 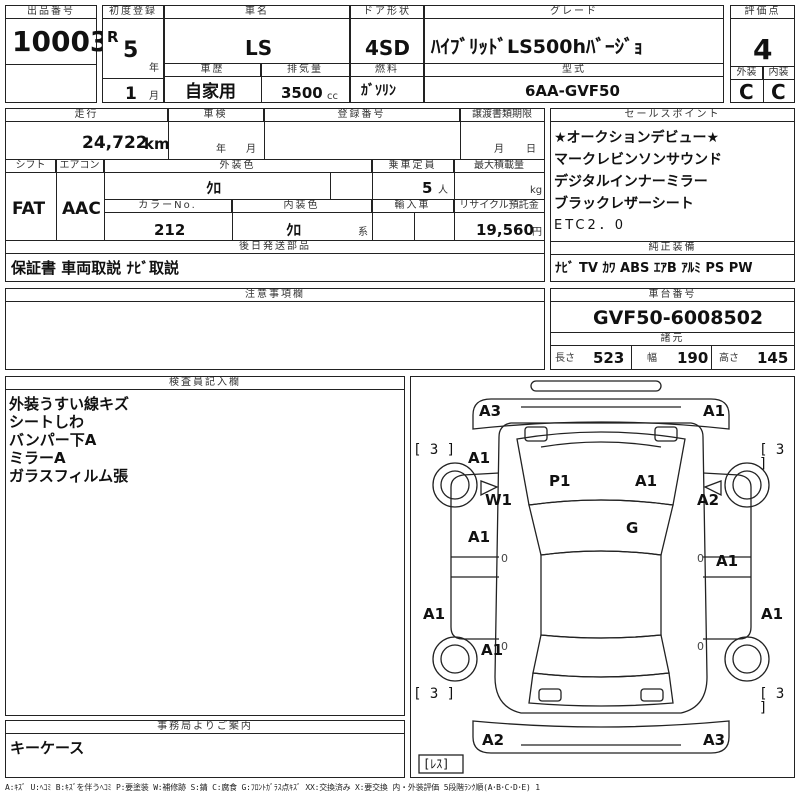 What do you see at coordinates (652, 358) in the screenshot?
I see `width-label: 幅` at bounding box center [652, 358].